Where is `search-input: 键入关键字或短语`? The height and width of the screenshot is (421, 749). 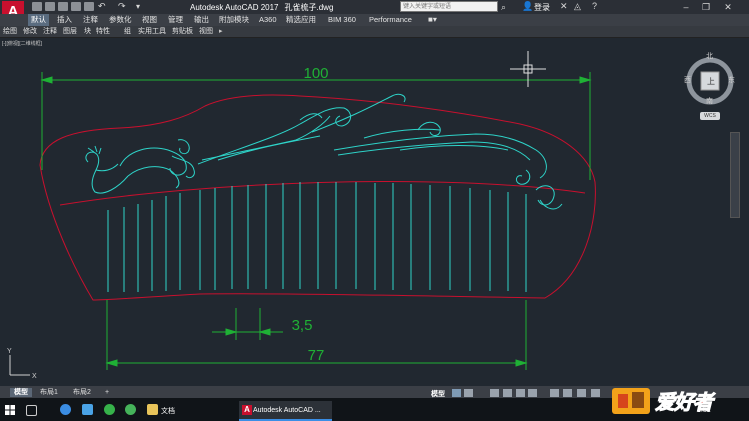
search-input: 键入关键字或短语 is located at coordinates (449, 6).